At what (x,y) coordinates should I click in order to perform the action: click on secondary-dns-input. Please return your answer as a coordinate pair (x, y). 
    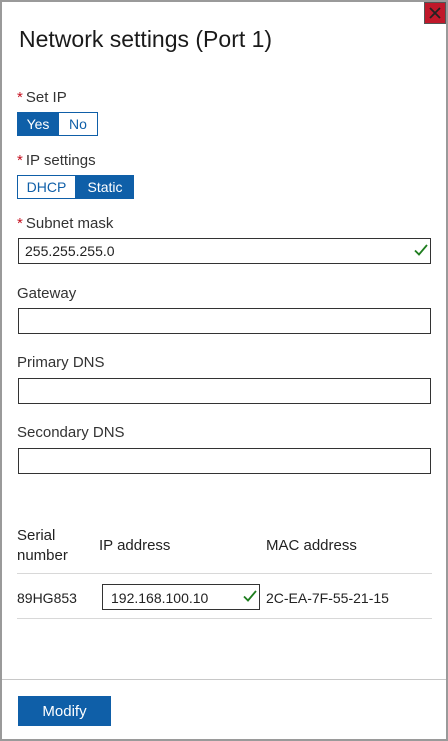
    Looking at the image, I should click on (224, 461).